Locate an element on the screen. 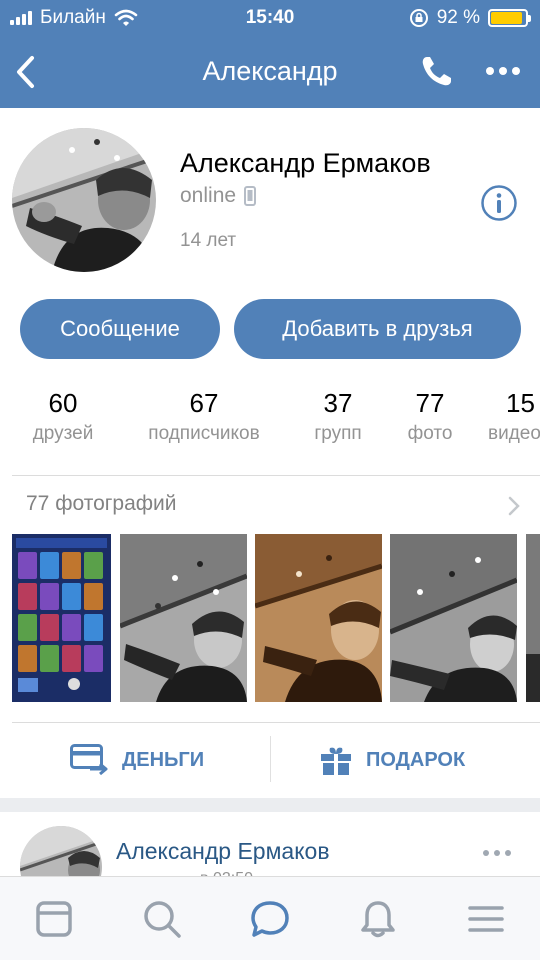 This screenshot has height=960, width=540. tab-bar is located at coordinates (270, 918).